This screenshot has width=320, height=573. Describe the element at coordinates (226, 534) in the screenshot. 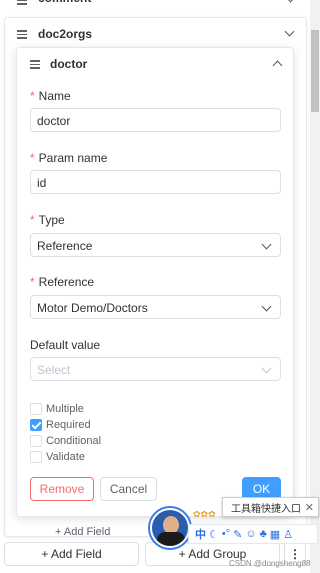

I see `punctuation-icon: •°` at that location.